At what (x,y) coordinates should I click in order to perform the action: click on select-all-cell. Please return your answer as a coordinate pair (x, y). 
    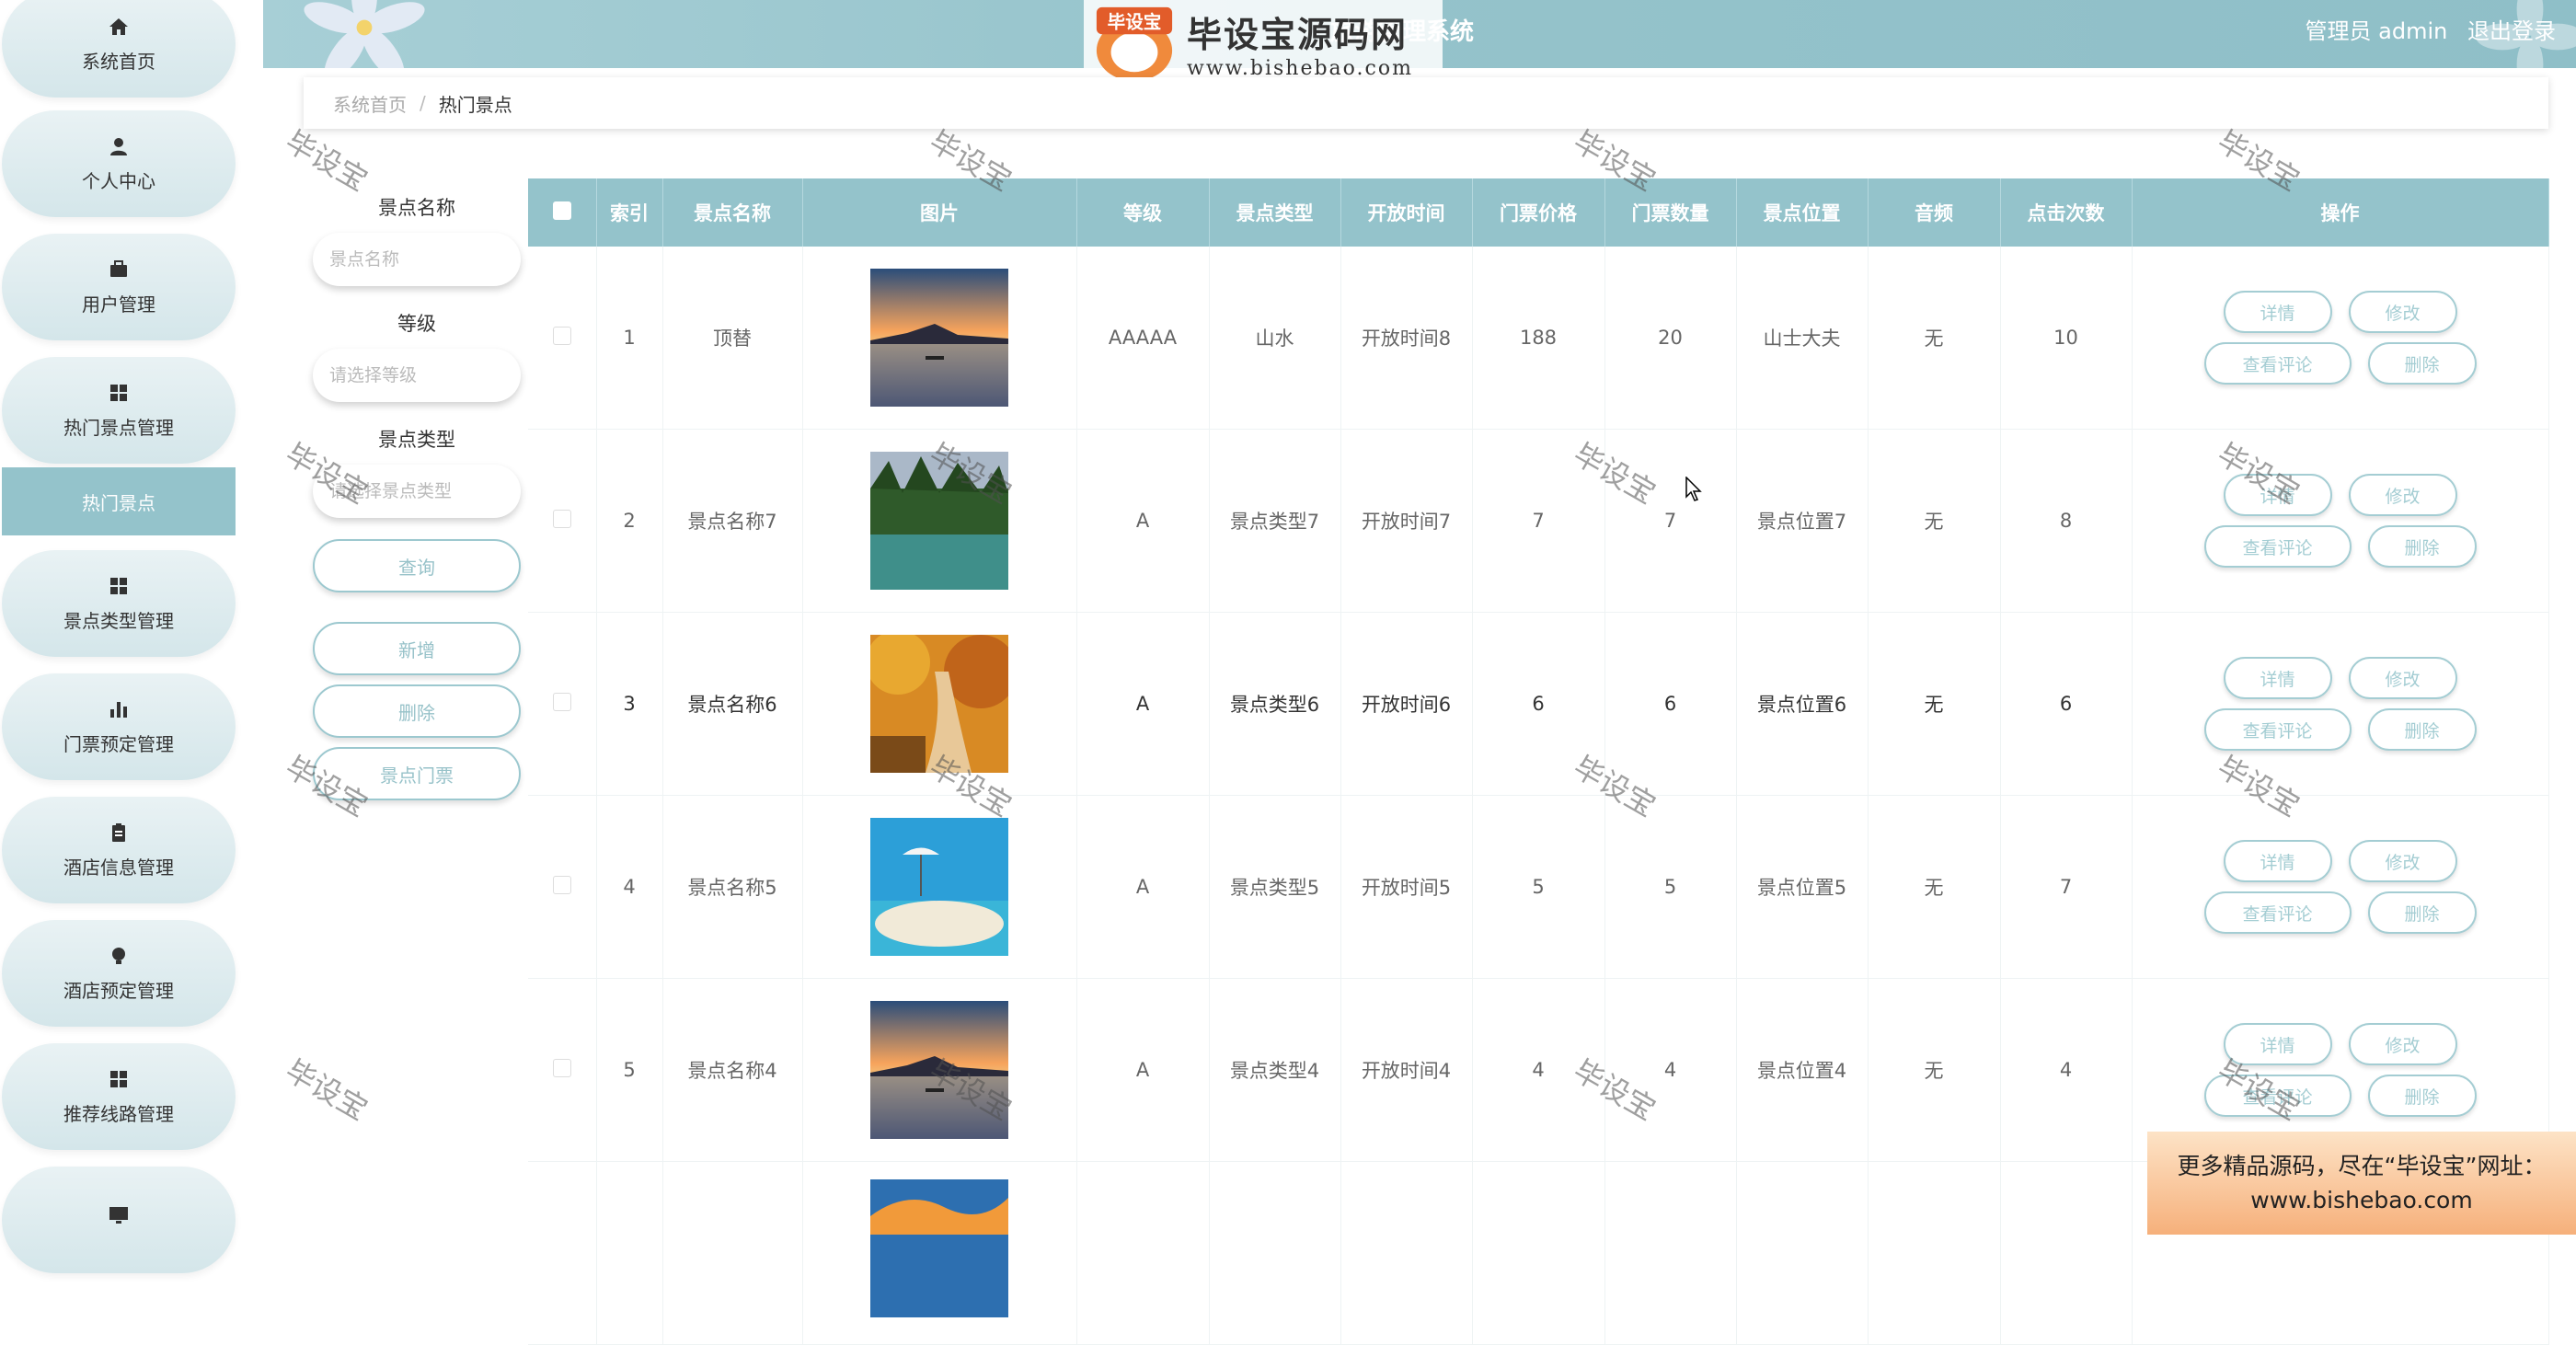
    Looking at the image, I should click on (562, 212).